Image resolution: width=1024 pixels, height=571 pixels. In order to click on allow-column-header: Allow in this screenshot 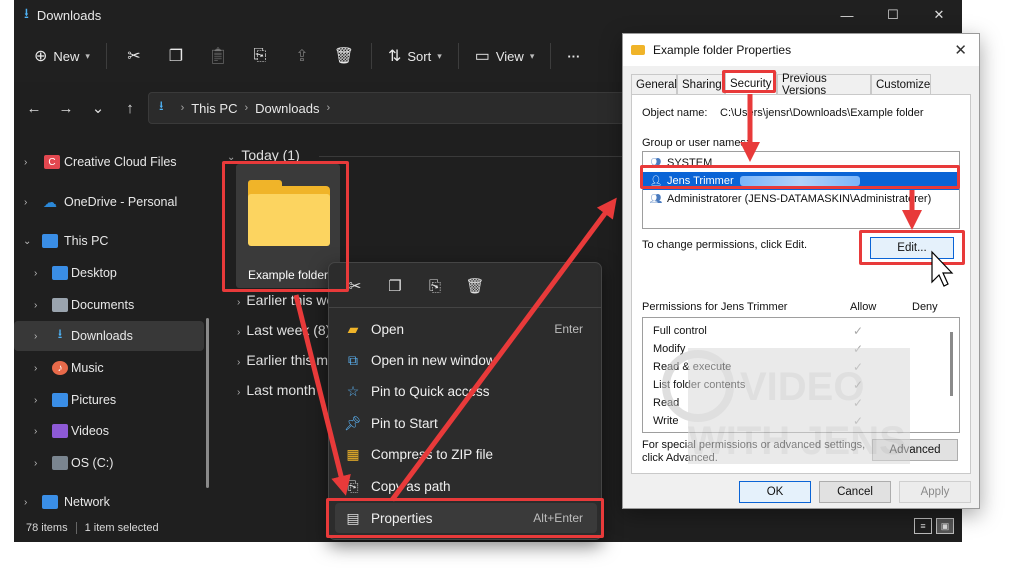, I will do `click(863, 307)`.